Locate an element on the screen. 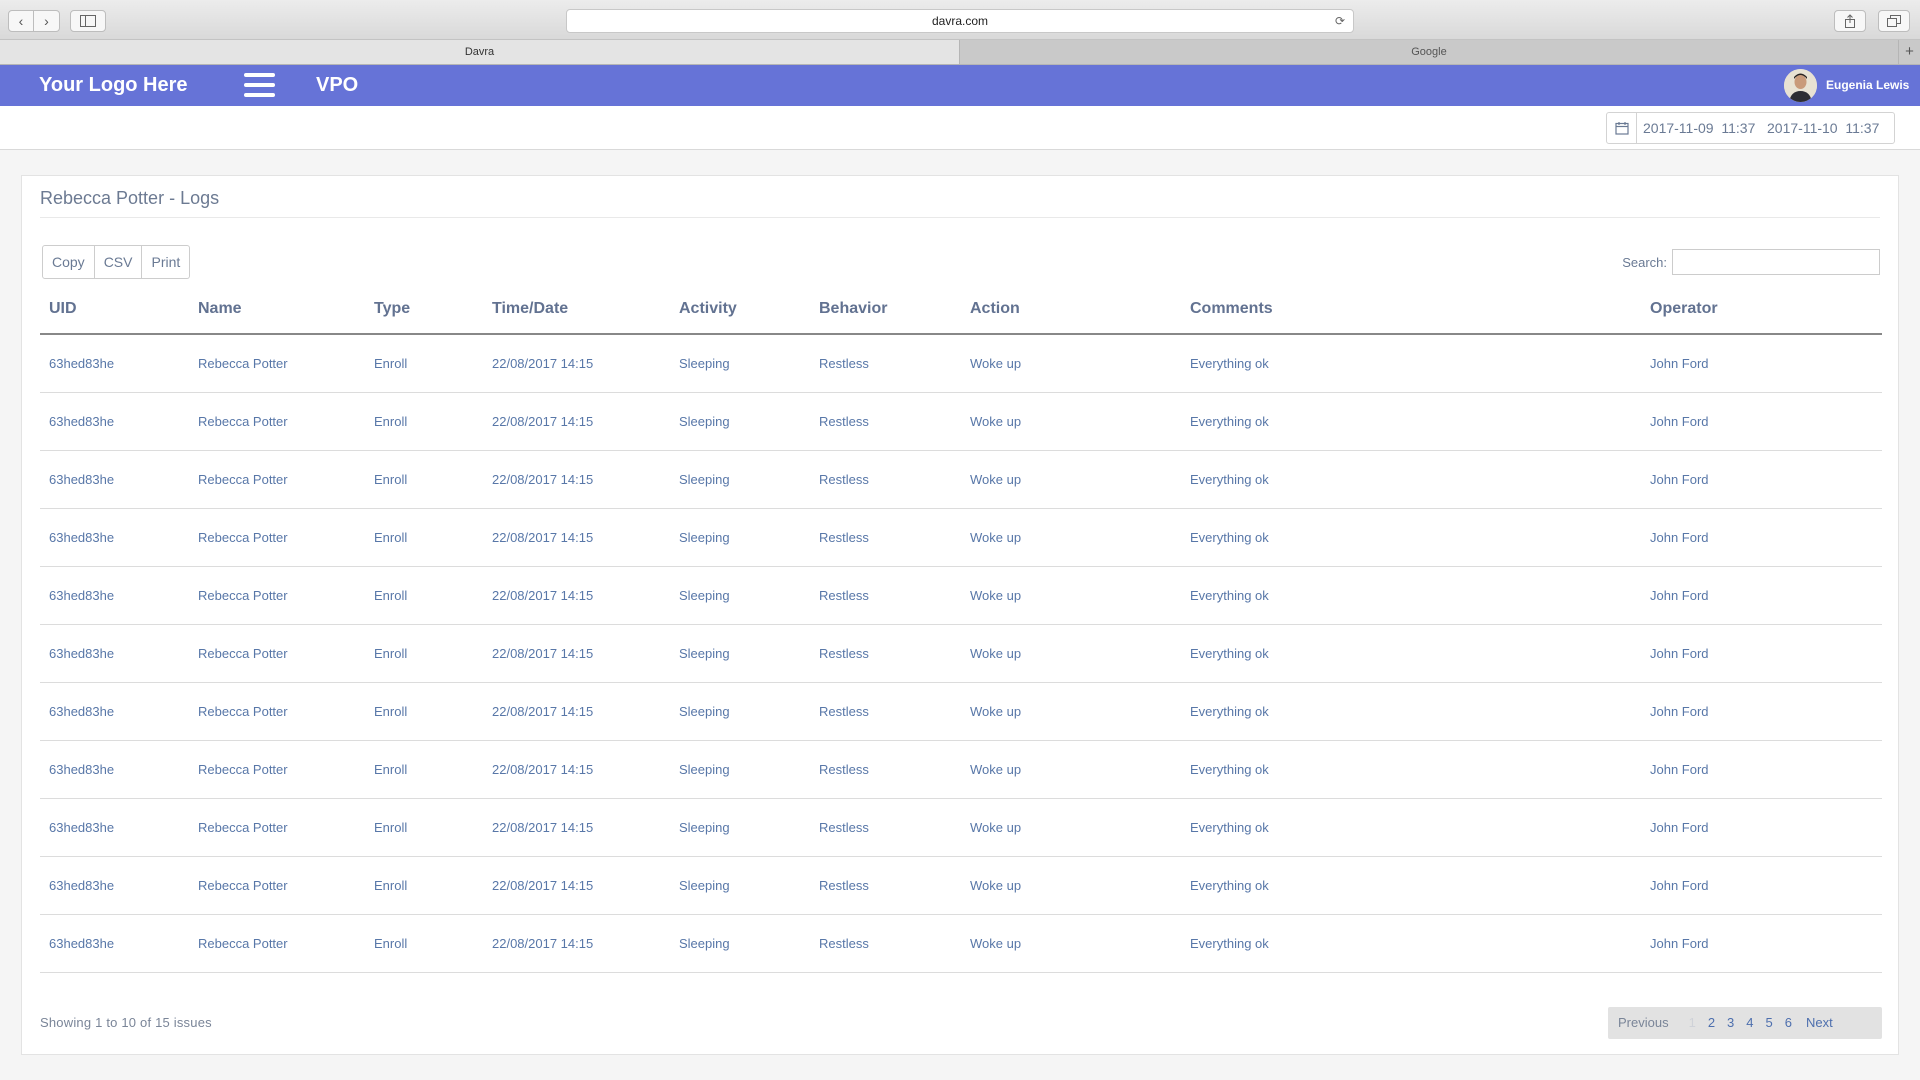 The image size is (1920, 1080). date-range-picker: 2017-11-09 11:37 2017-11-10 11:37 is located at coordinates (1750, 128).